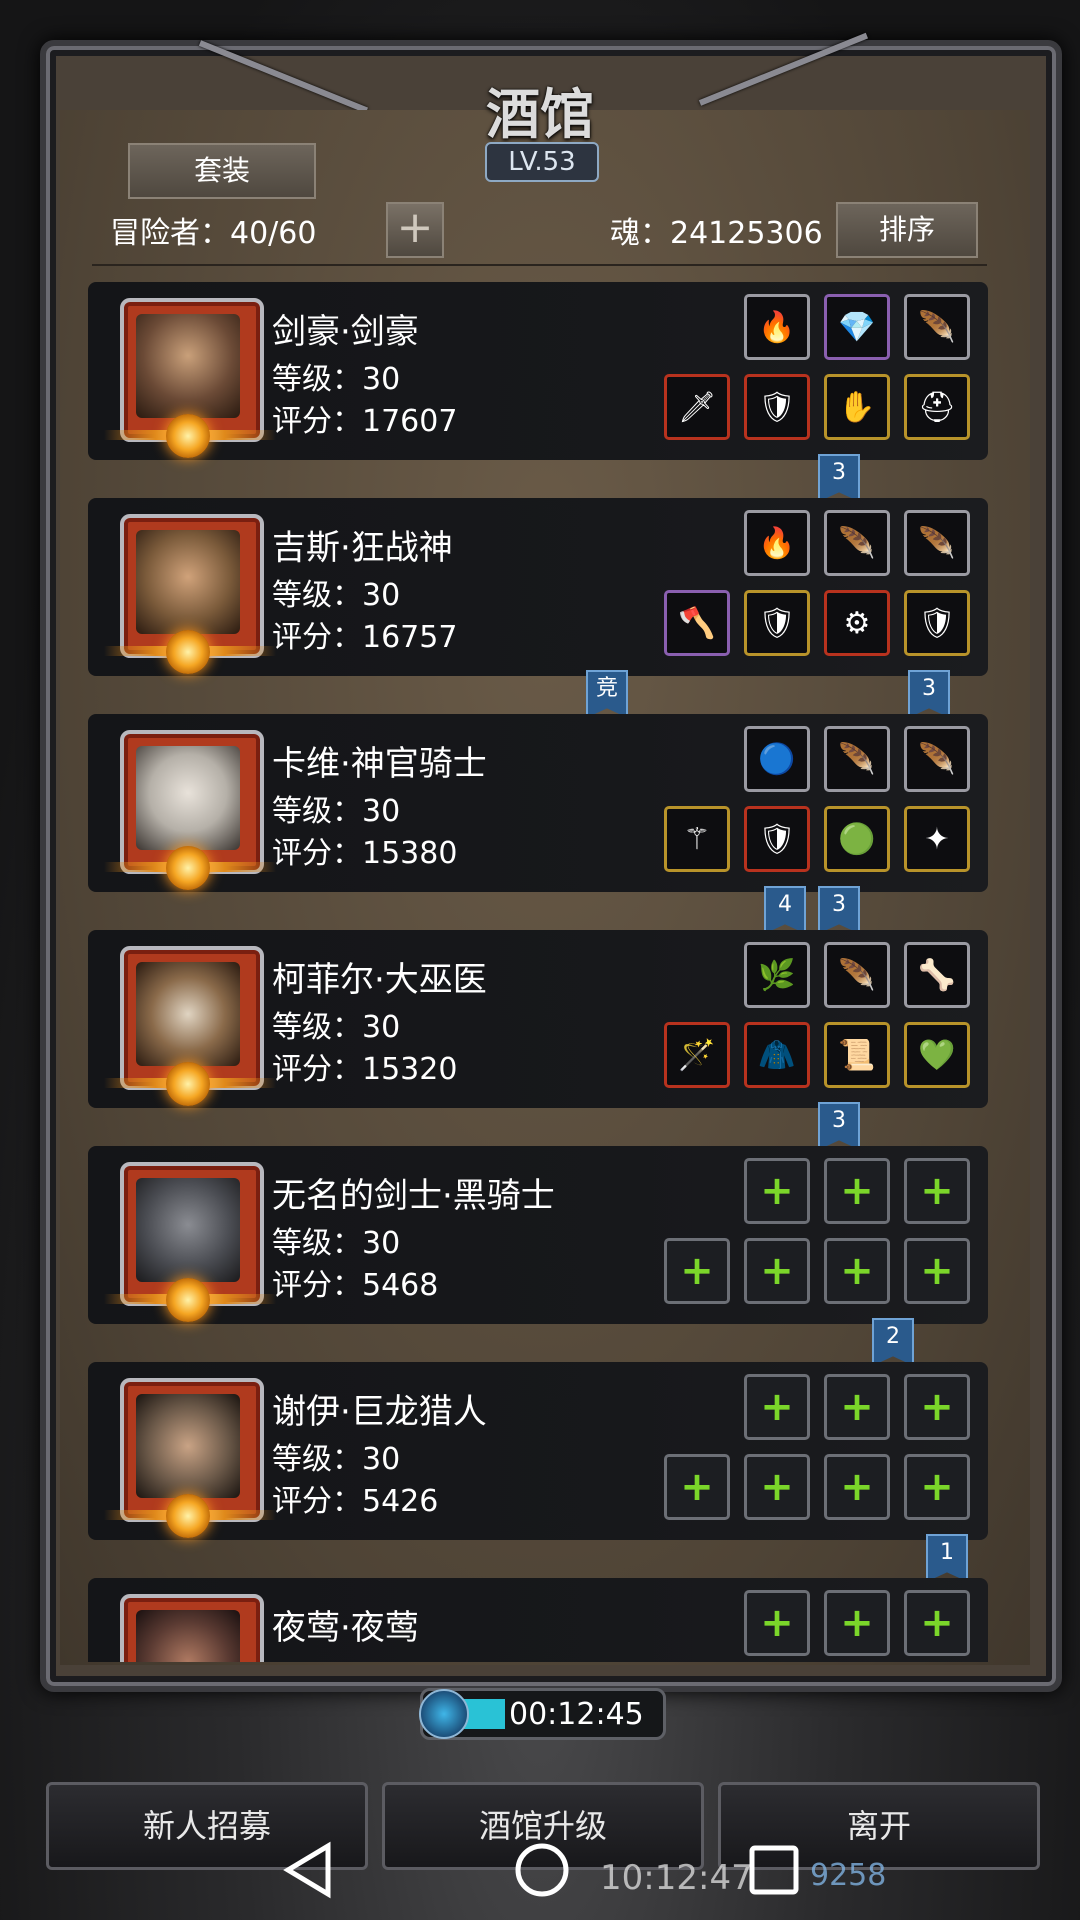  I want to click on upgrade-ribbon: 4, so click(785, 910).